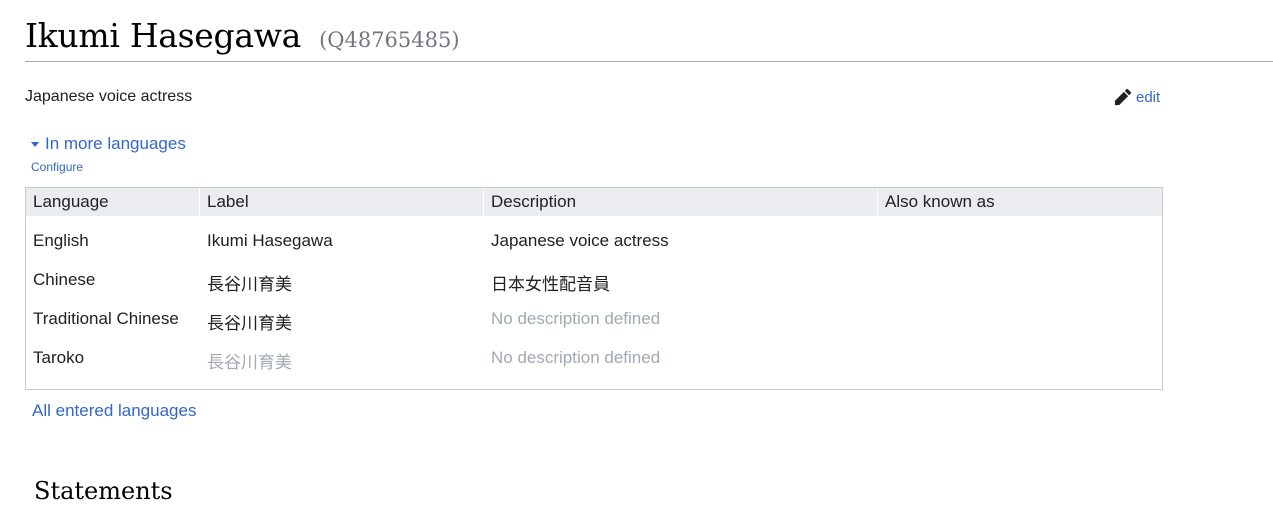  What do you see at coordinates (106, 318) in the screenshot?
I see `row-language: Traditional Chinese` at bounding box center [106, 318].